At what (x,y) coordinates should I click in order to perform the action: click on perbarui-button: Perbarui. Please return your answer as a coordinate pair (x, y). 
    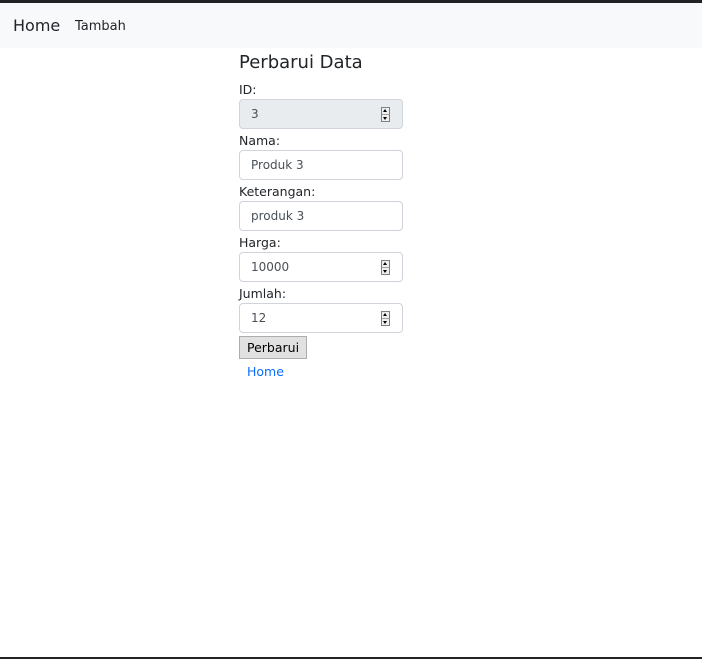
    Looking at the image, I should click on (273, 347).